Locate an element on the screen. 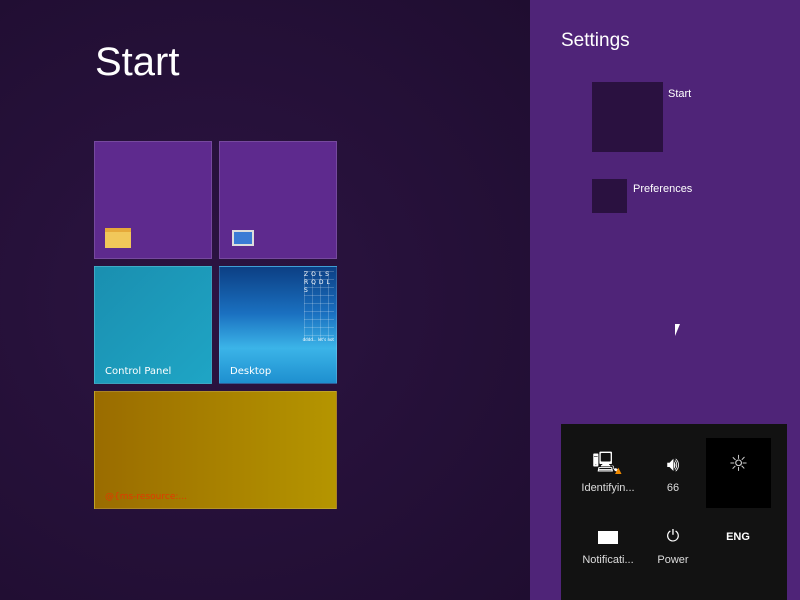  language-button: ENG is located at coordinates (738, 539).